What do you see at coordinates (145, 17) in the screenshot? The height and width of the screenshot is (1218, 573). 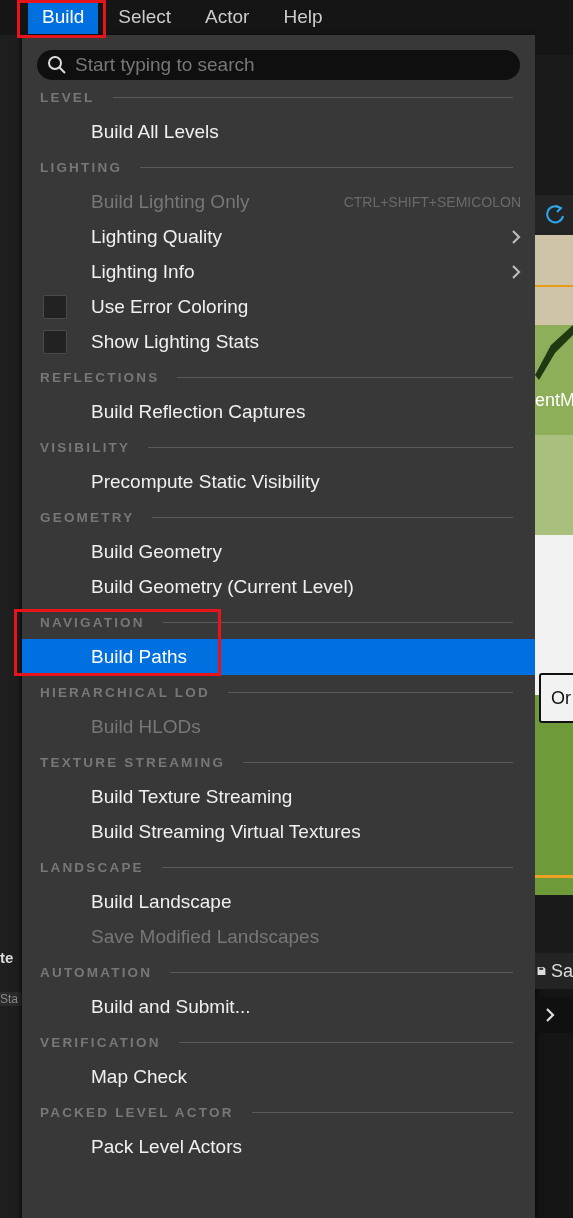 I see `menu-item: Select` at bounding box center [145, 17].